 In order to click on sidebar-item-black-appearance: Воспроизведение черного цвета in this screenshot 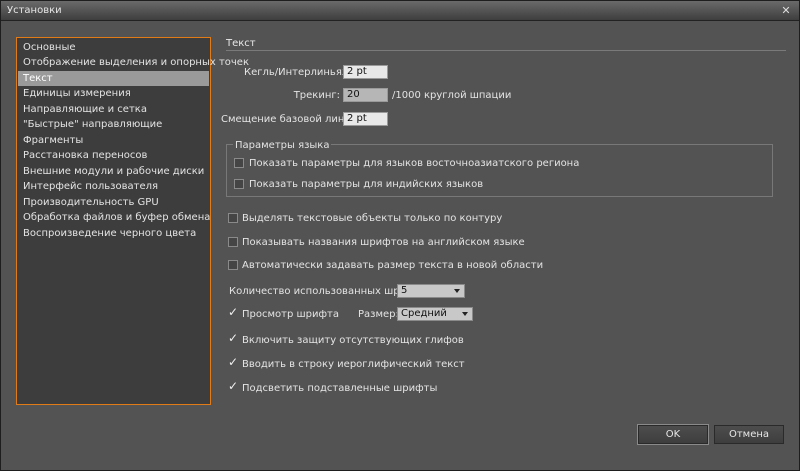, I will do `click(113, 233)`.